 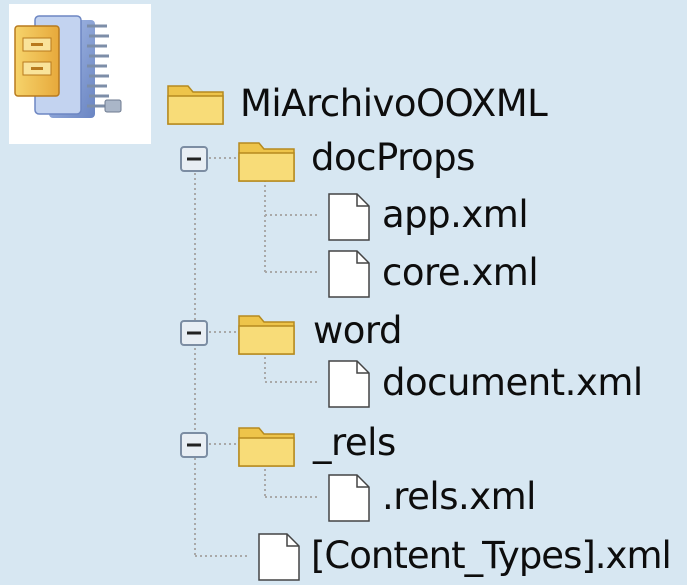 I want to click on tree-node-word, so click(x=267, y=334).